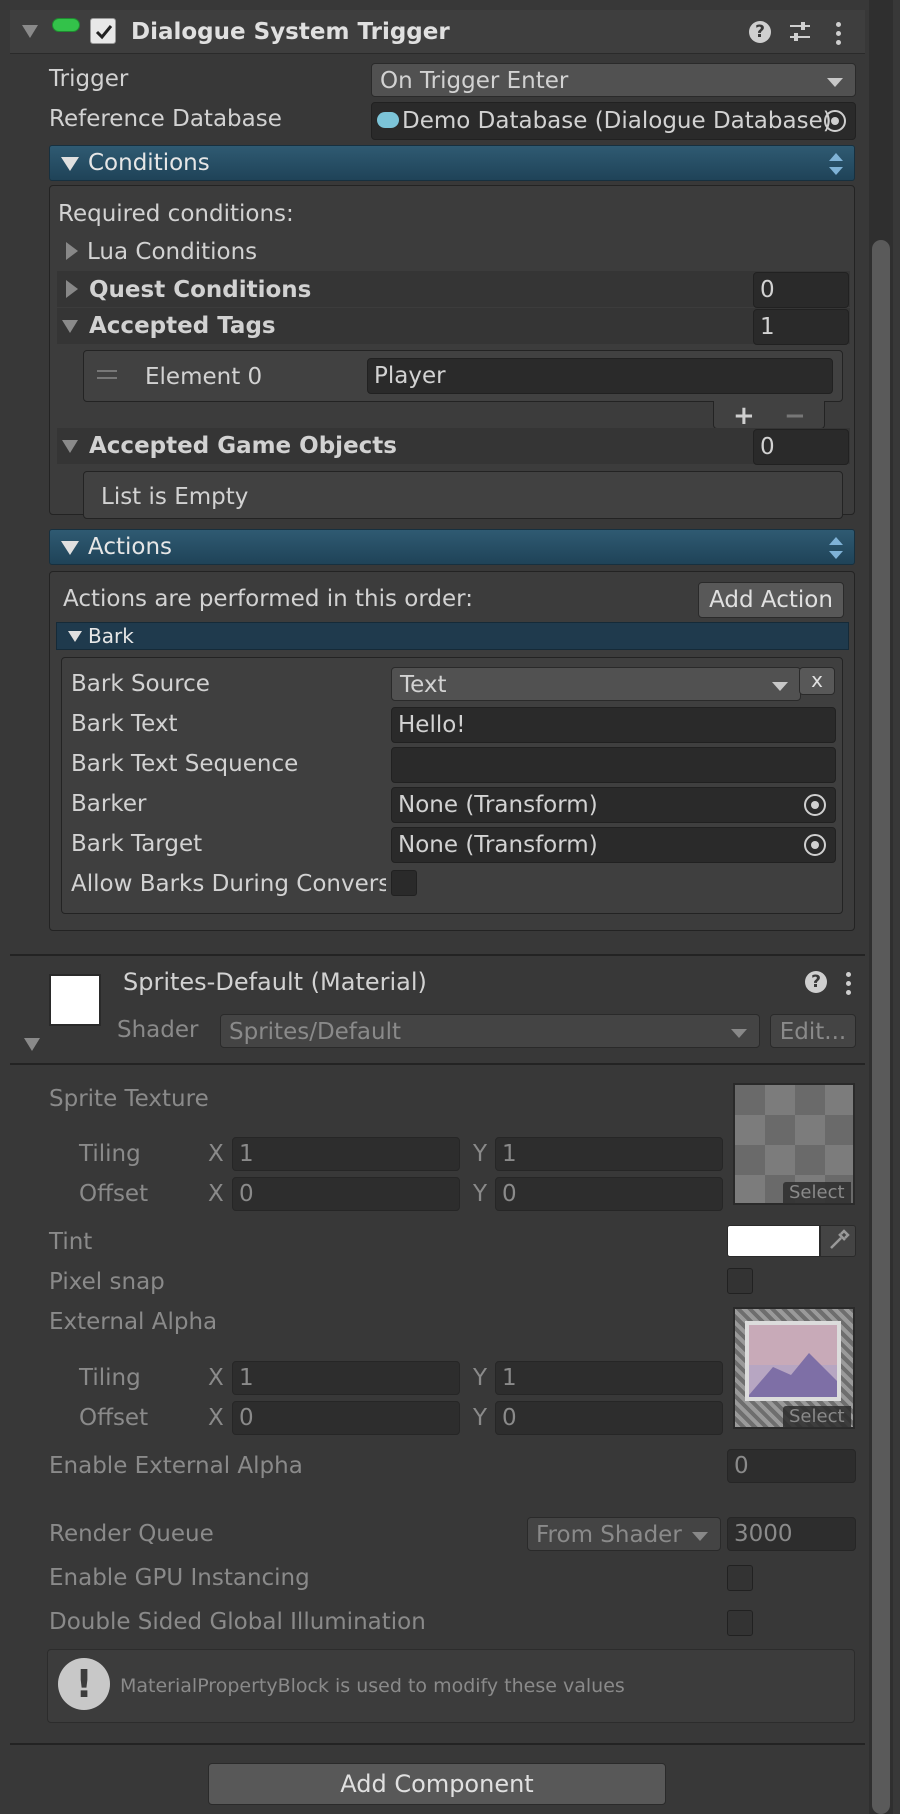 The width and height of the screenshot is (900, 1814). Describe the element at coordinates (613, 805) in the screenshot. I see `barker-field: None (Transform)` at that location.